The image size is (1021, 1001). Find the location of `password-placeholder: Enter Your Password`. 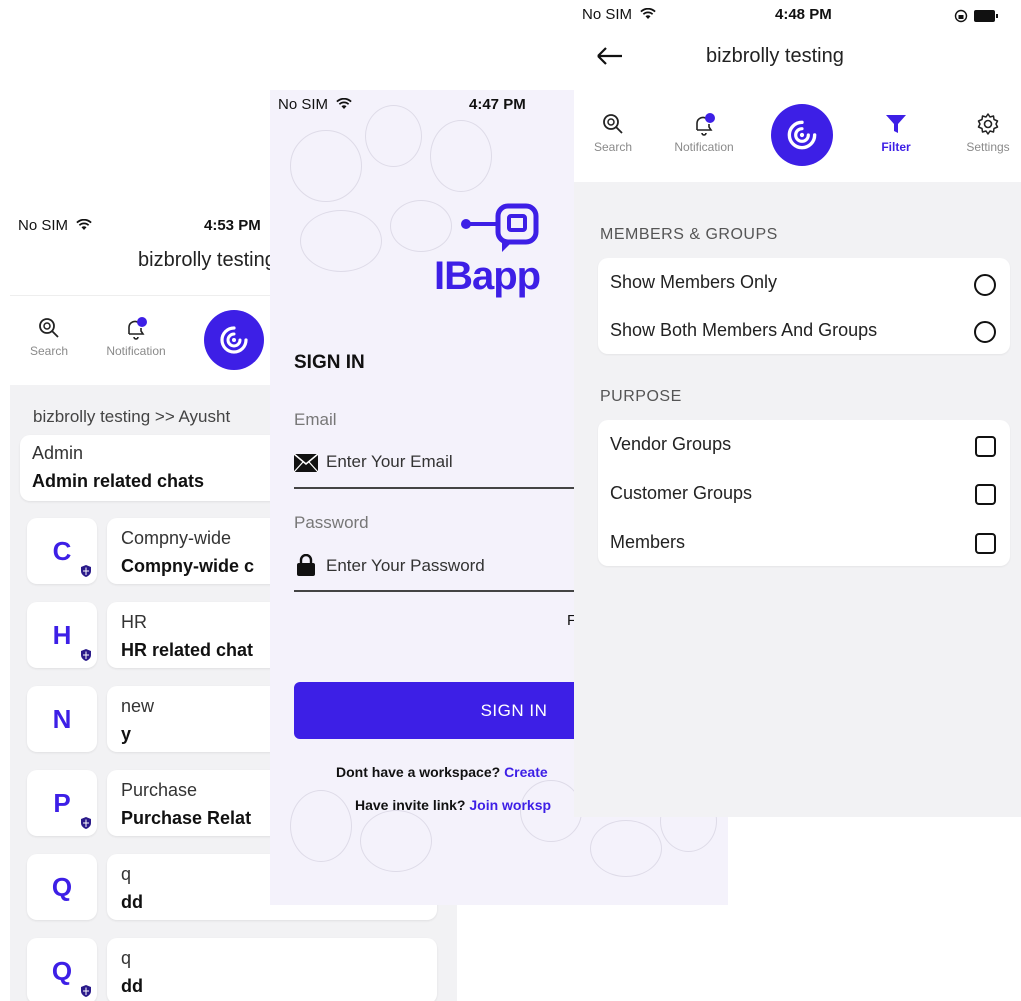

password-placeholder: Enter Your Password is located at coordinates (405, 565).